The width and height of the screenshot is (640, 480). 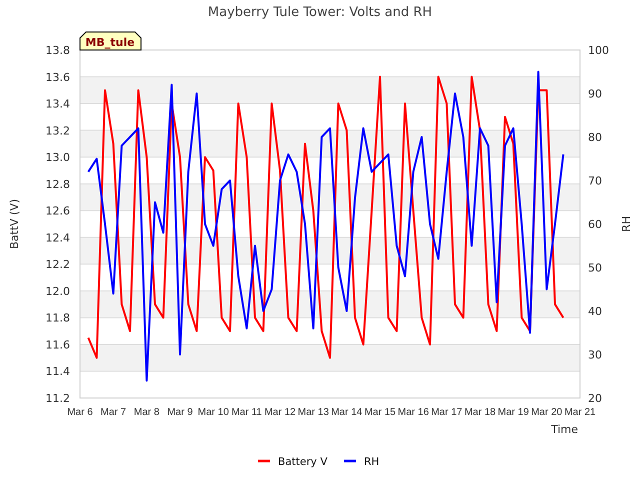 I want to click on y-tick-label: 30, so click(x=595, y=355).